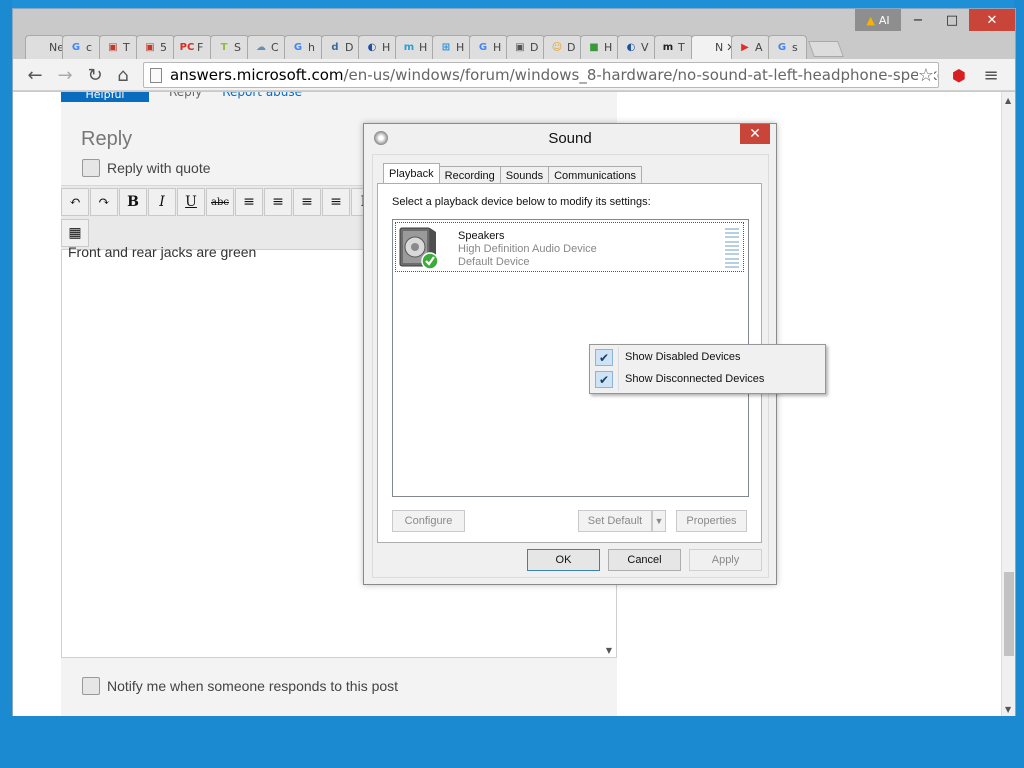  I want to click on menu-item-show-disconnected: ✔ Show Disconnected Devices, so click(707, 379).